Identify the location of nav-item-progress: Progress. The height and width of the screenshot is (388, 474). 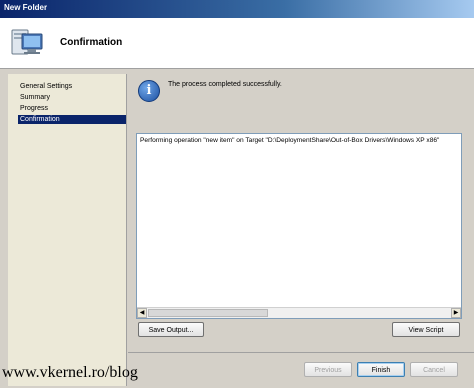
(34, 108).